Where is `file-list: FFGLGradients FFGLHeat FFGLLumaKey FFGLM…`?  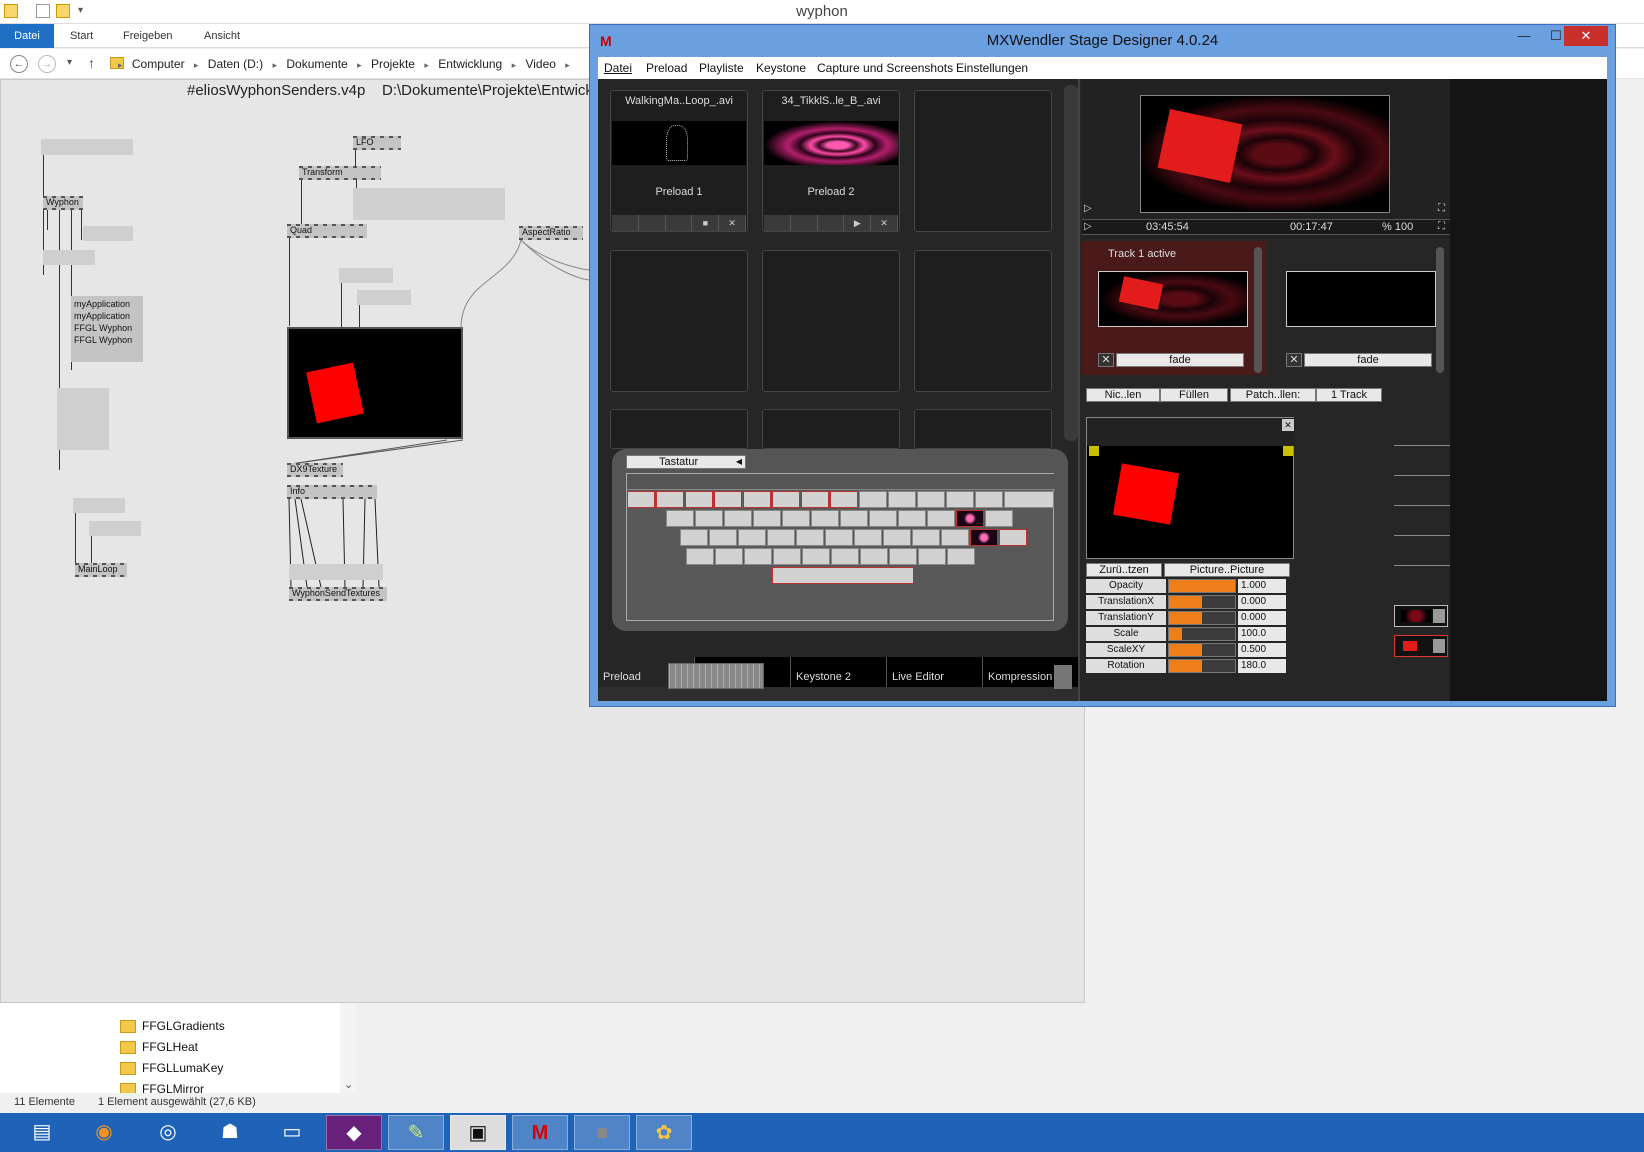 file-list: FFGLGradients FFGLHeat FFGLLumaKey FFGLM… is located at coordinates (178, 1049).